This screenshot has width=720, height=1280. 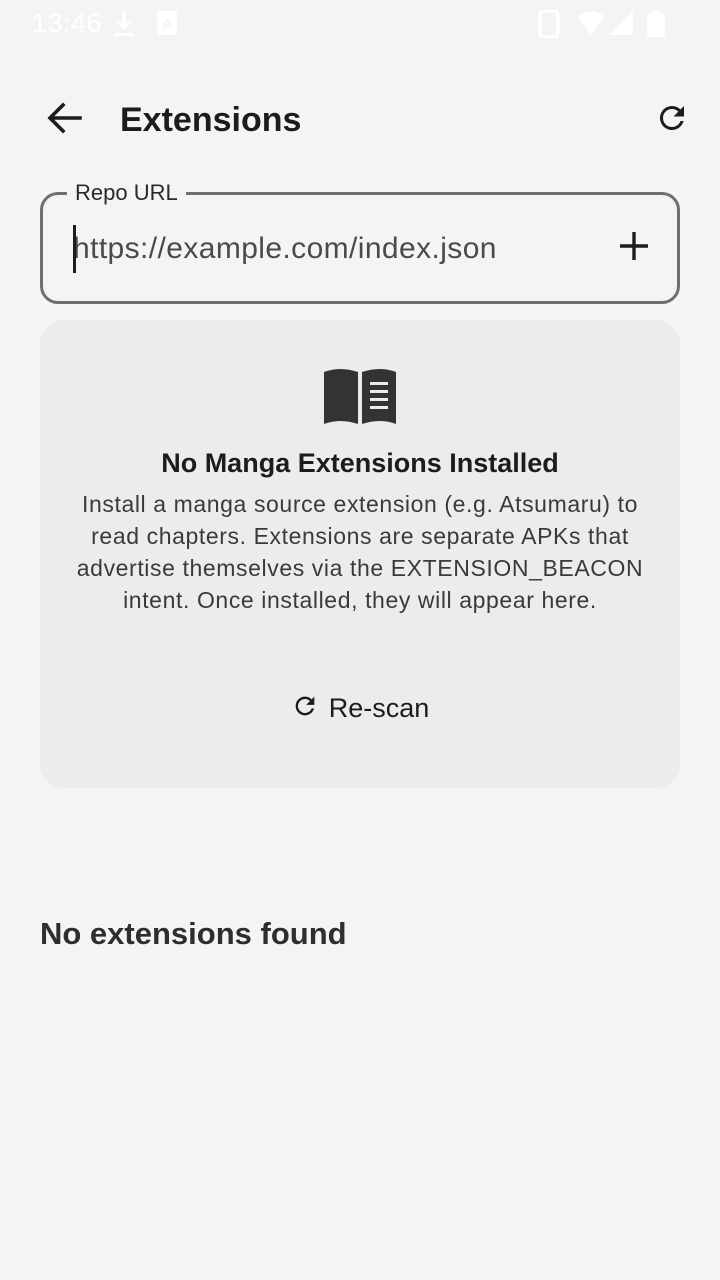 I want to click on rescan-label: Re-scan, so click(x=379, y=707).